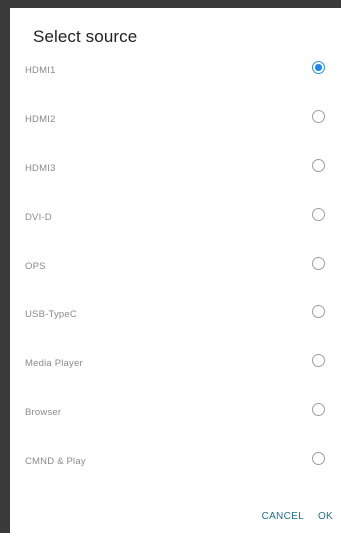 Image resolution: width=341 pixels, height=533 pixels. I want to click on source-option-hdmi1: HDMI1, so click(175, 80).